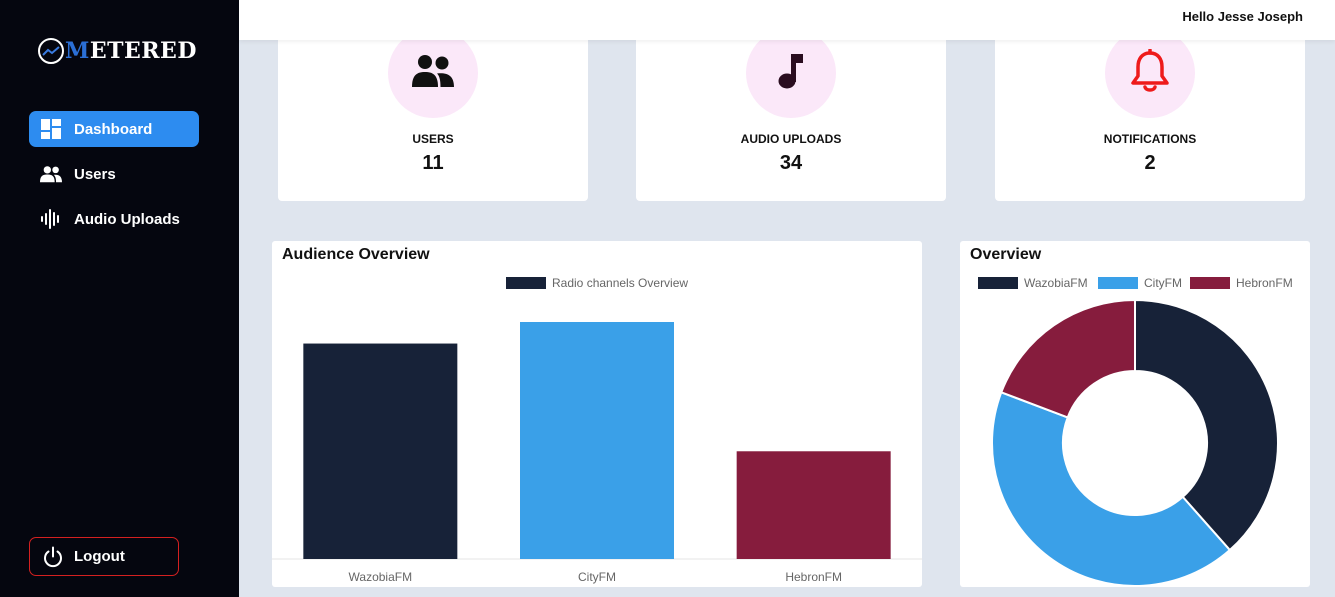  I want to click on x-tick-label: WazobiaFM, so click(381, 577).